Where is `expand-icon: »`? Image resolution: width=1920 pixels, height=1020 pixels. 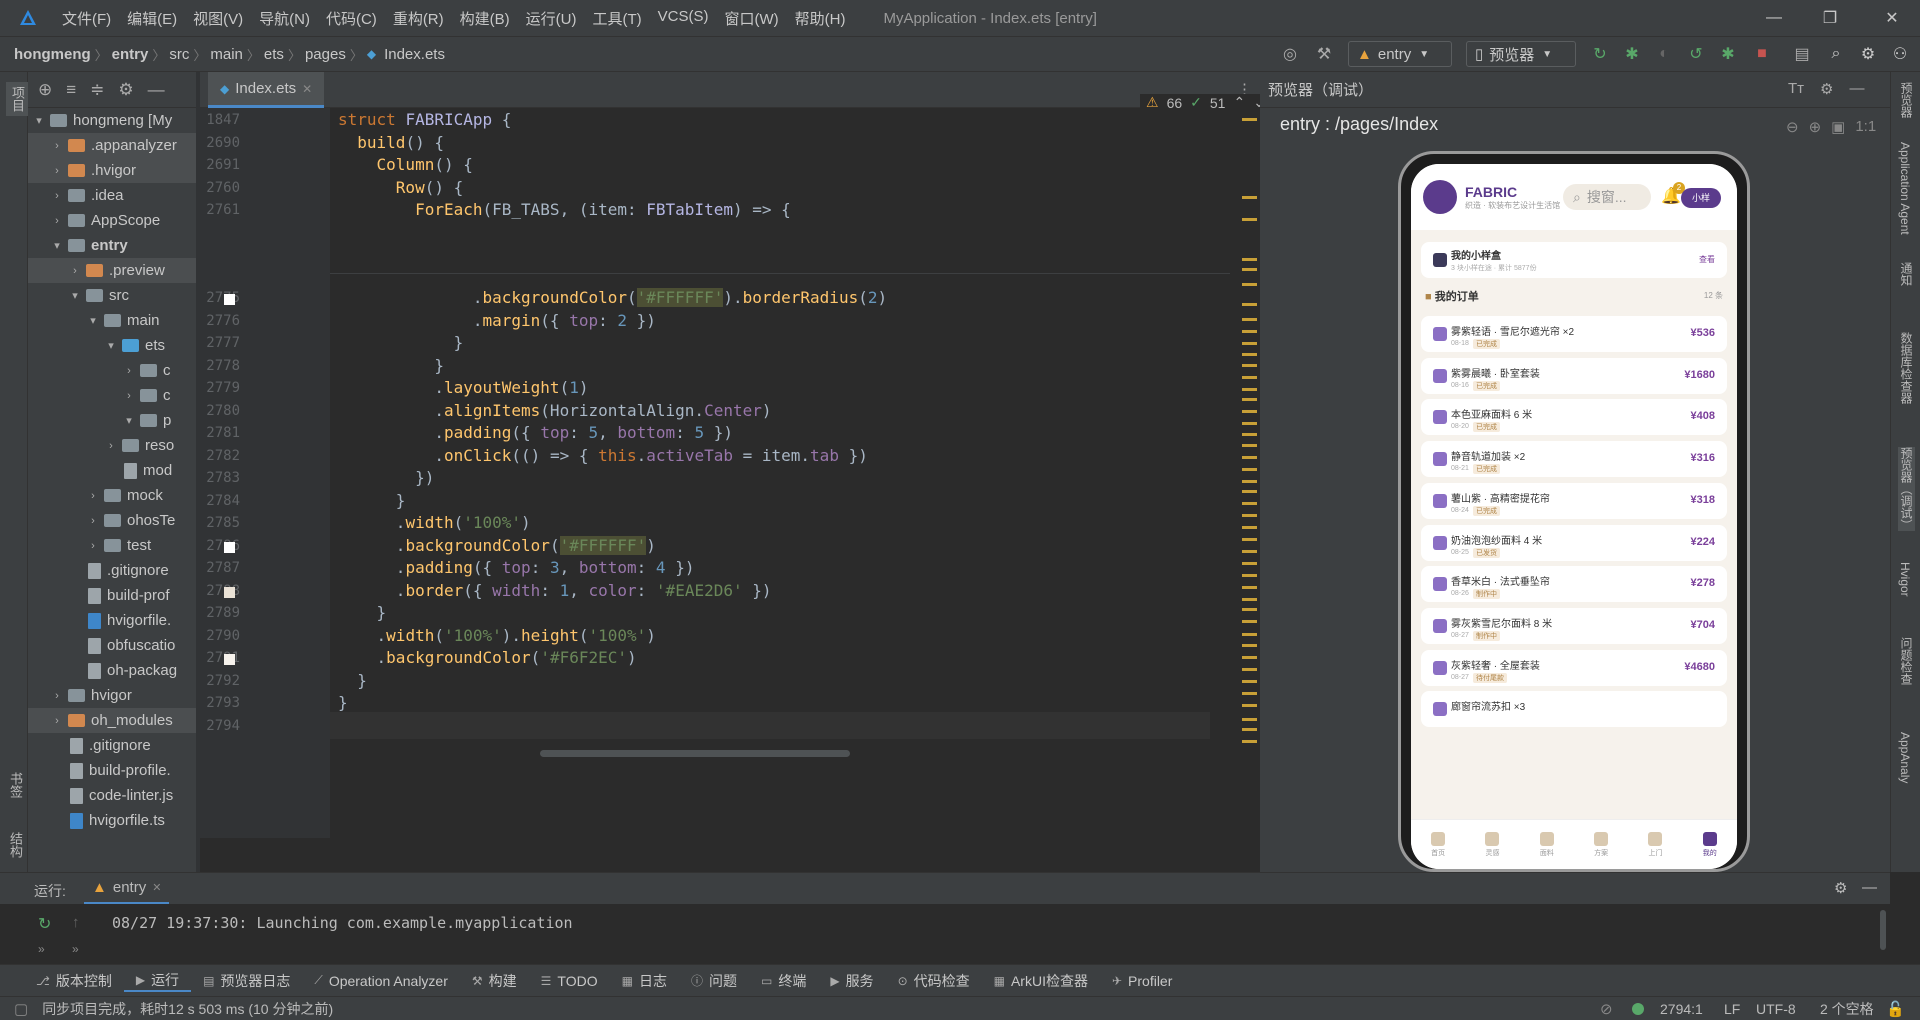 expand-icon: » is located at coordinates (41, 949).